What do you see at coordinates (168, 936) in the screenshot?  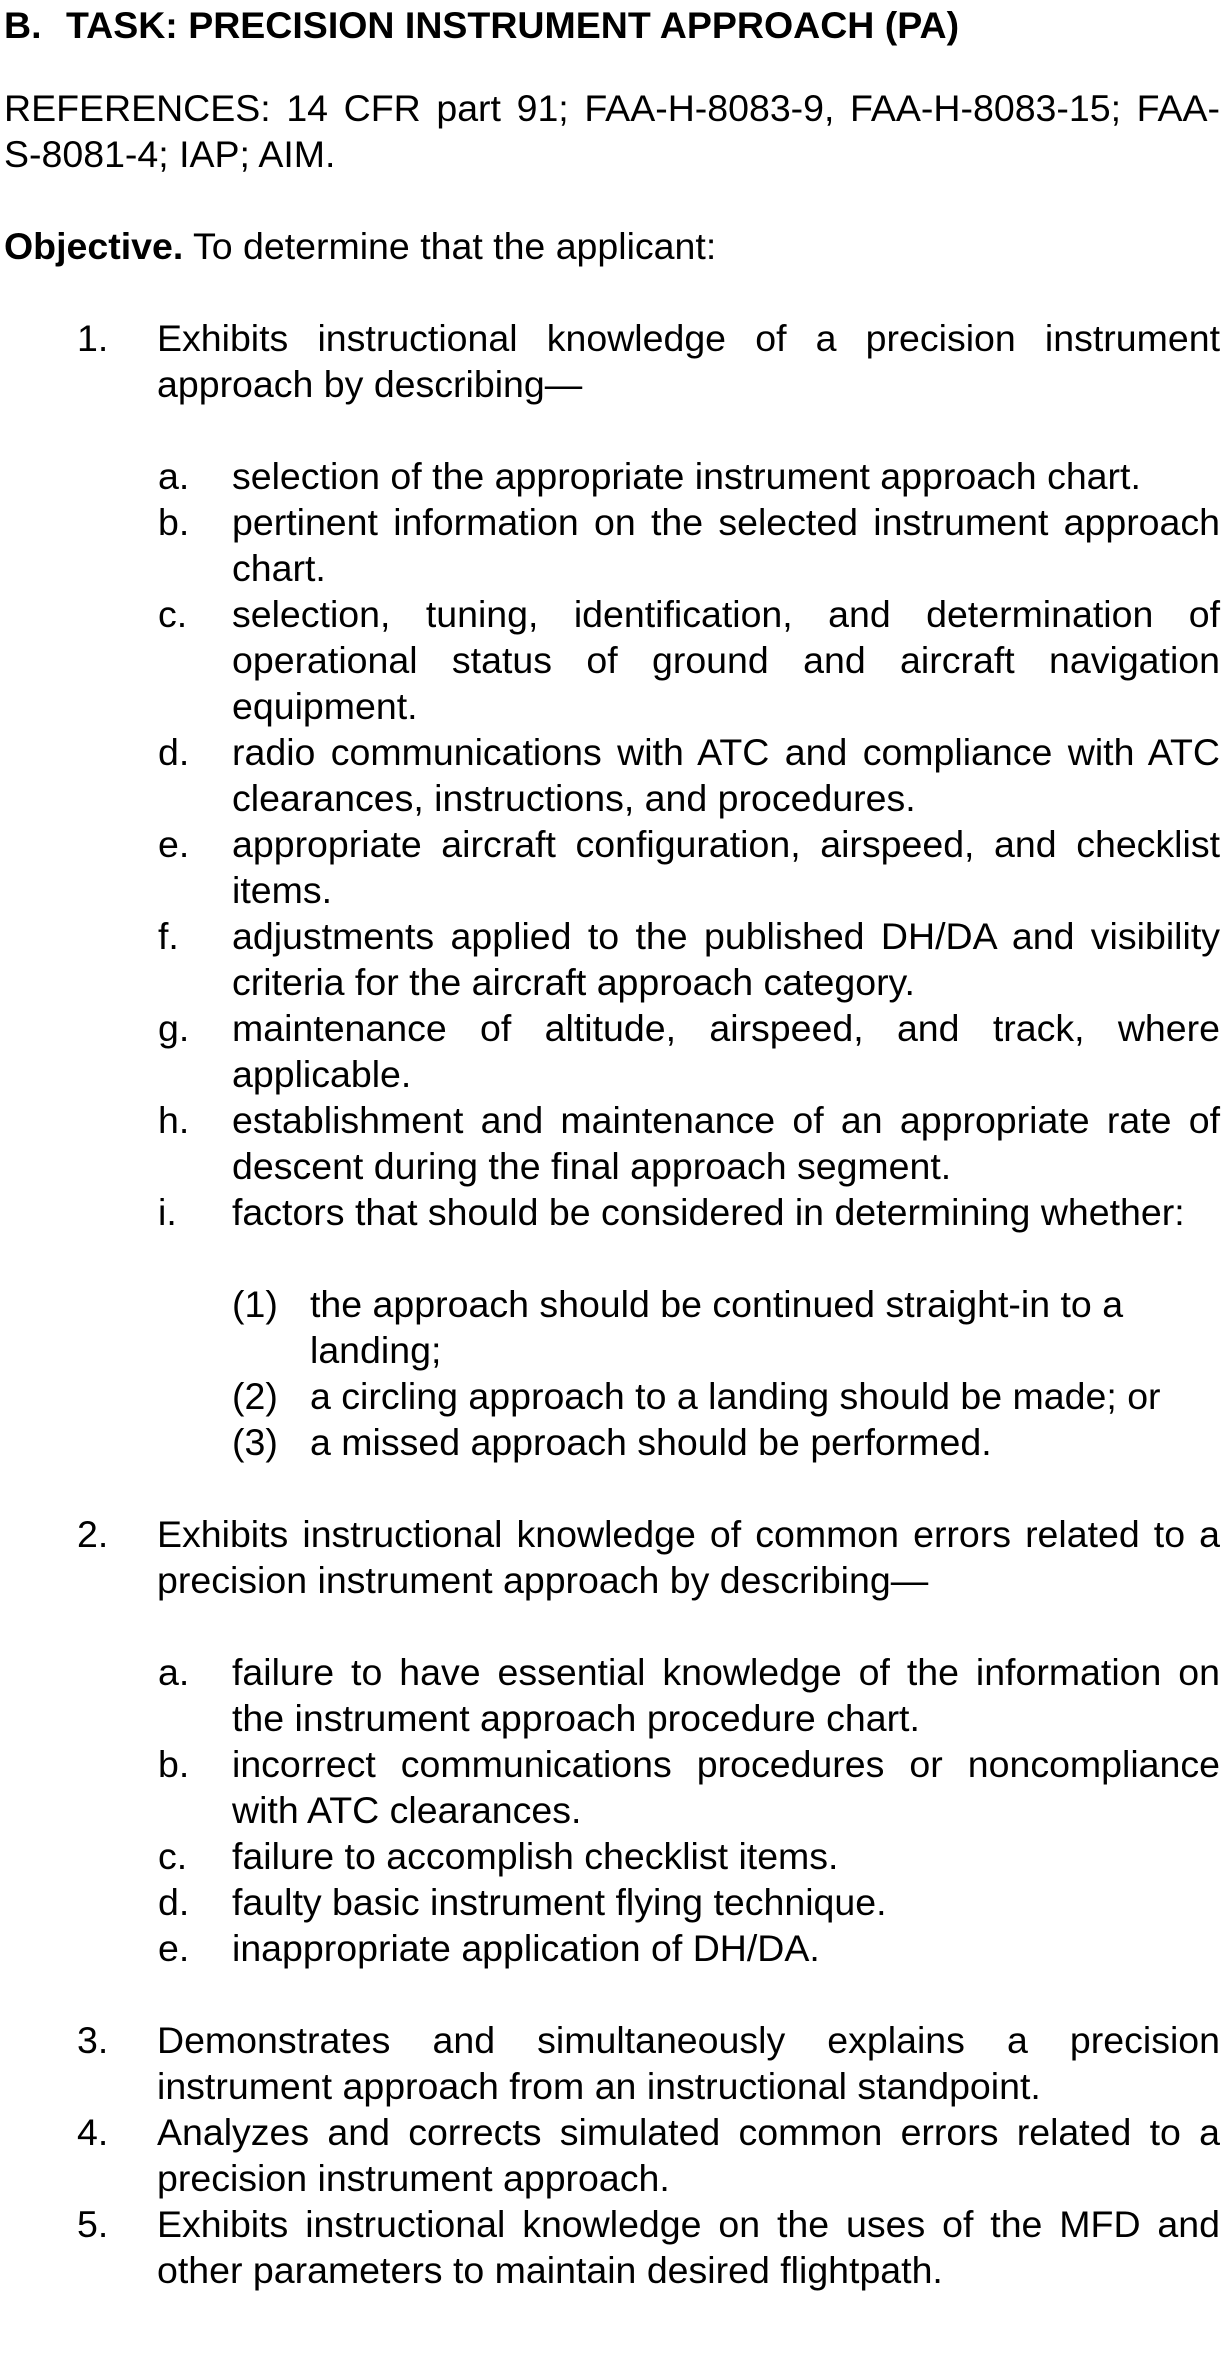 I see `sub-letter: f.` at bounding box center [168, 936].